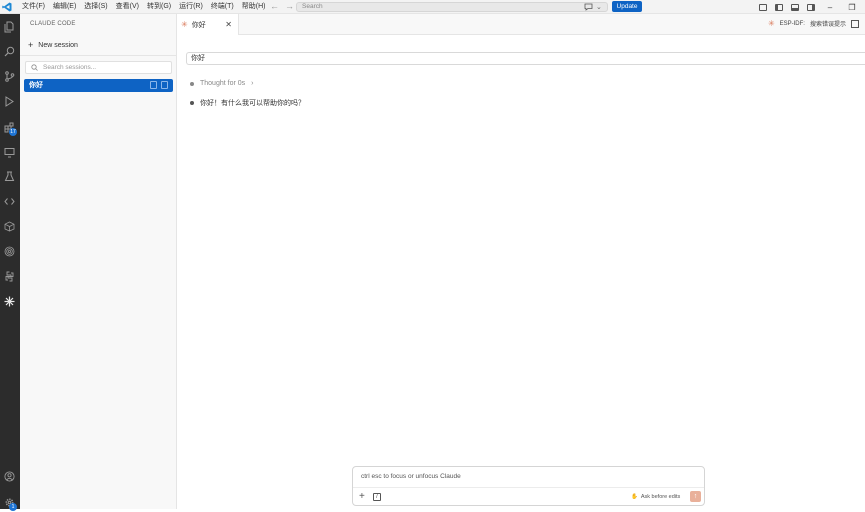 The height and width of the screenshot is (512, 865). What do you see at coordinates (588, 7) in the screenshot?
I see `chat-icon` at bounding box center [588, 7].